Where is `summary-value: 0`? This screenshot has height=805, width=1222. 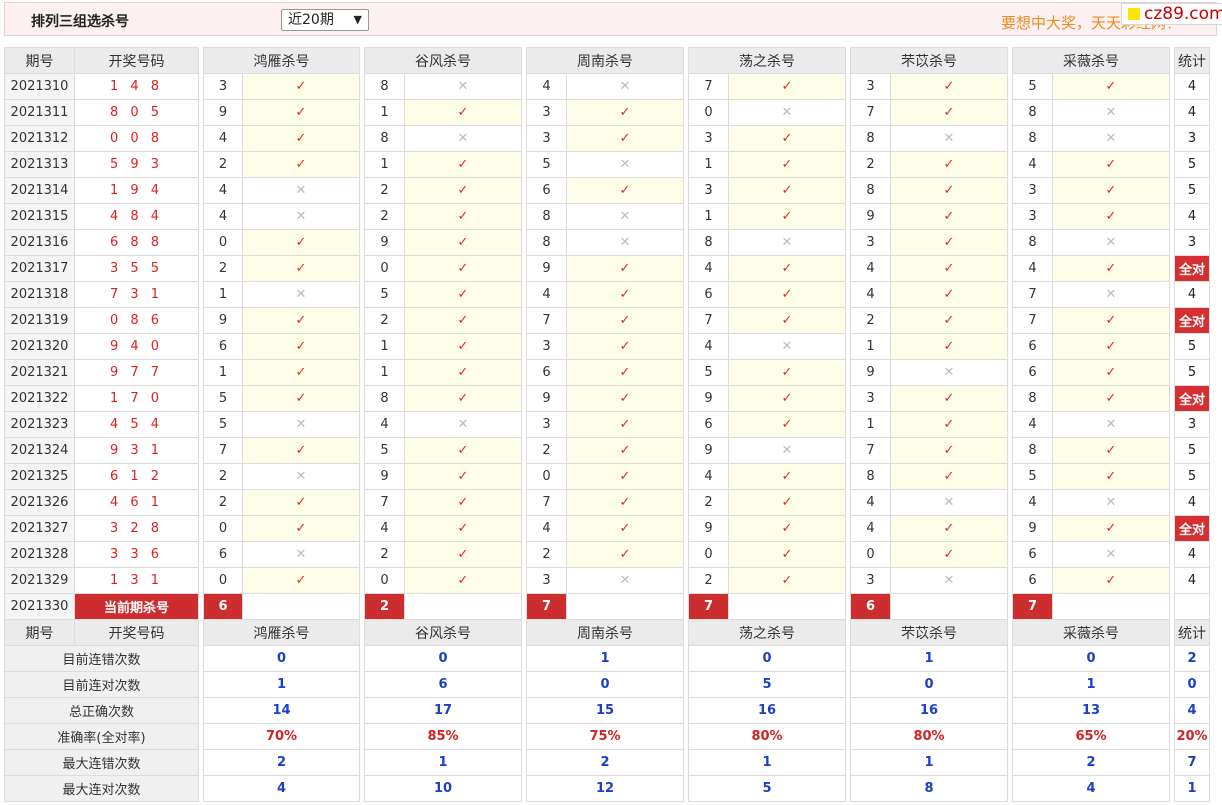 summary-value: 0 is located at coordinates (1091, 658).